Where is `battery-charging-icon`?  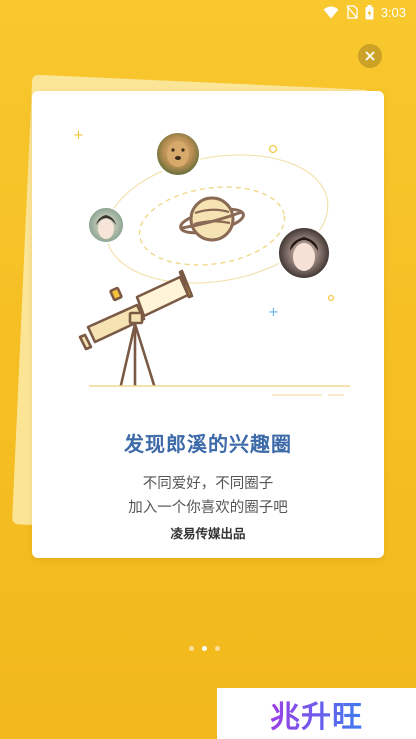 battery-charging-icon is located at coordinates (369, 12).